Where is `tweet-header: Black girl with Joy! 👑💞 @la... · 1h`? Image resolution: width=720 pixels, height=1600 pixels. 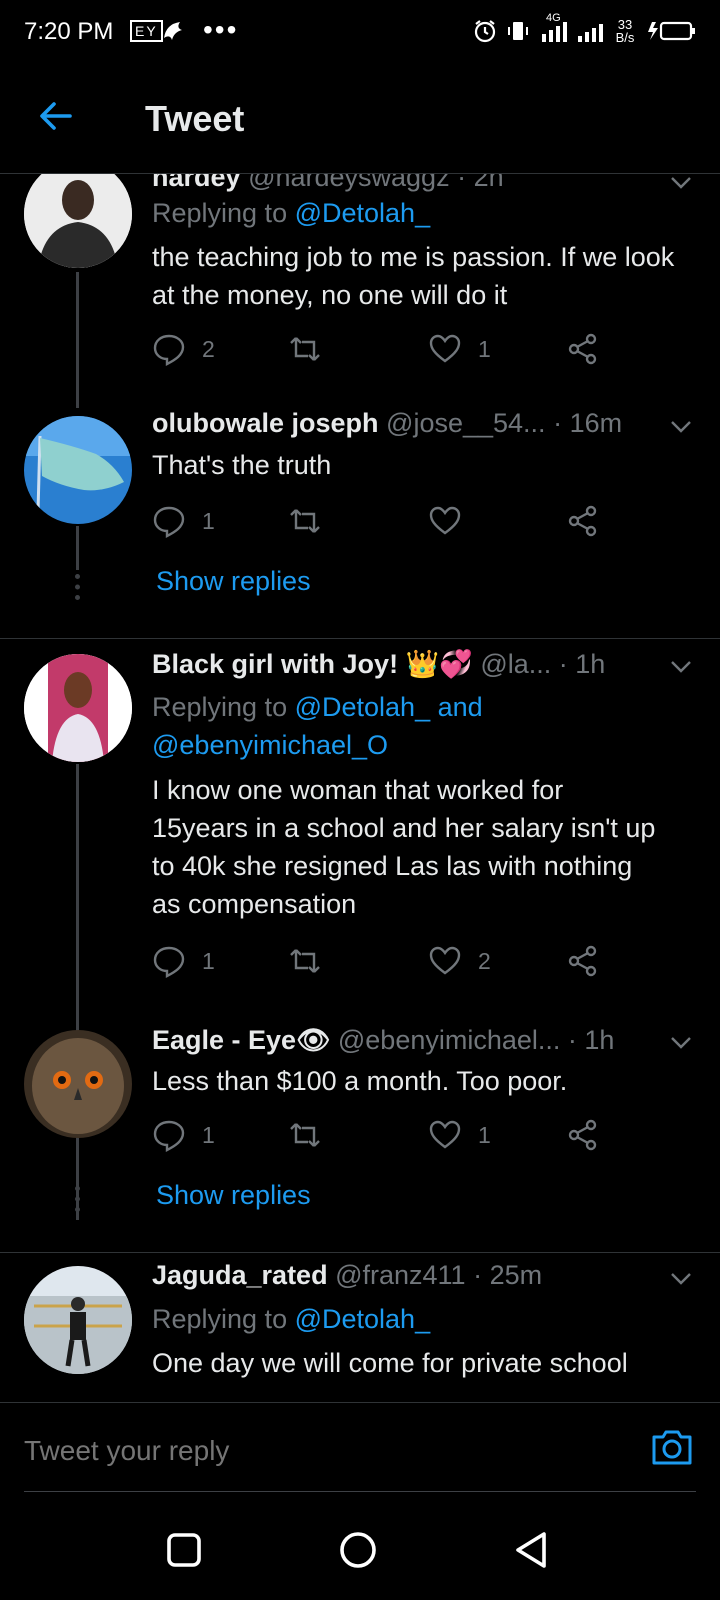 tweet-header: Black girl with Joy! 👑💞 @la... · 1h is located at coordinates (424, 666).